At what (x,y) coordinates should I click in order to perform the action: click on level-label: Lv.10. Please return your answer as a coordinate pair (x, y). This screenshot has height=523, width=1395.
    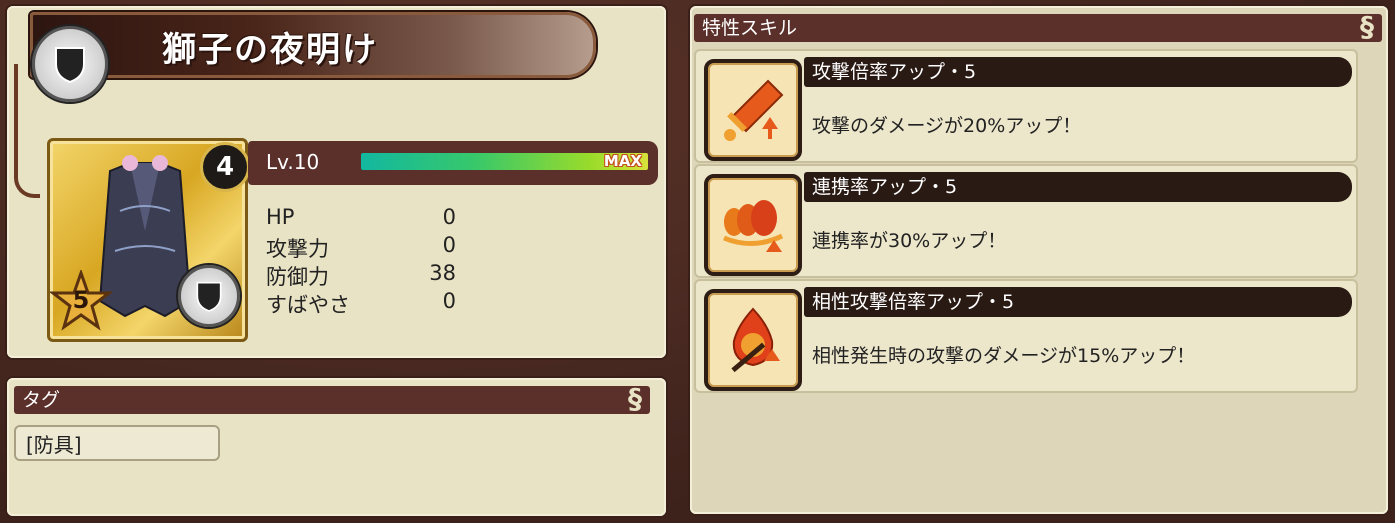
    Looking at the image, I should click on (293, 162).